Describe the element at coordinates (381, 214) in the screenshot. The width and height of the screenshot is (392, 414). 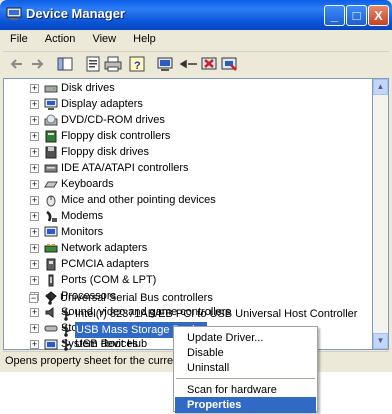
I see `vertical-scrollbar: ▲ ▼` at that location.